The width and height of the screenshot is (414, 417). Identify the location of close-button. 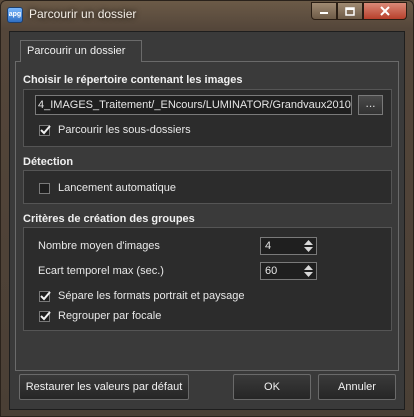
(385, 11).